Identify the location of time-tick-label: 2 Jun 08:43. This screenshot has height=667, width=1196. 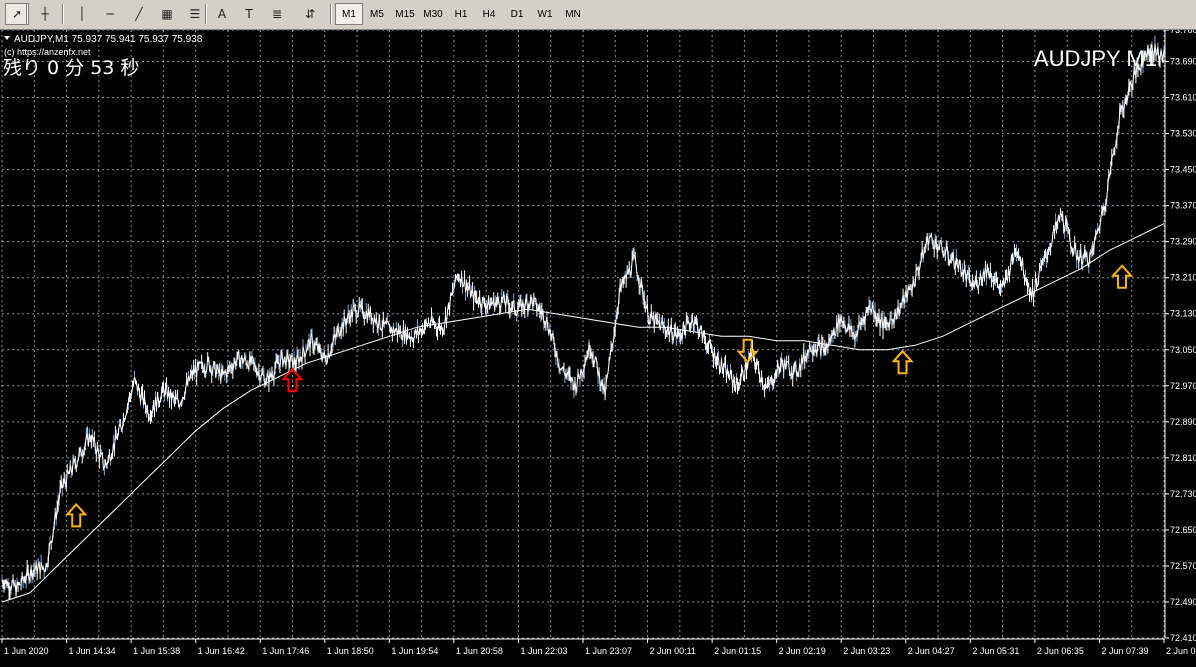
(1181, 651).